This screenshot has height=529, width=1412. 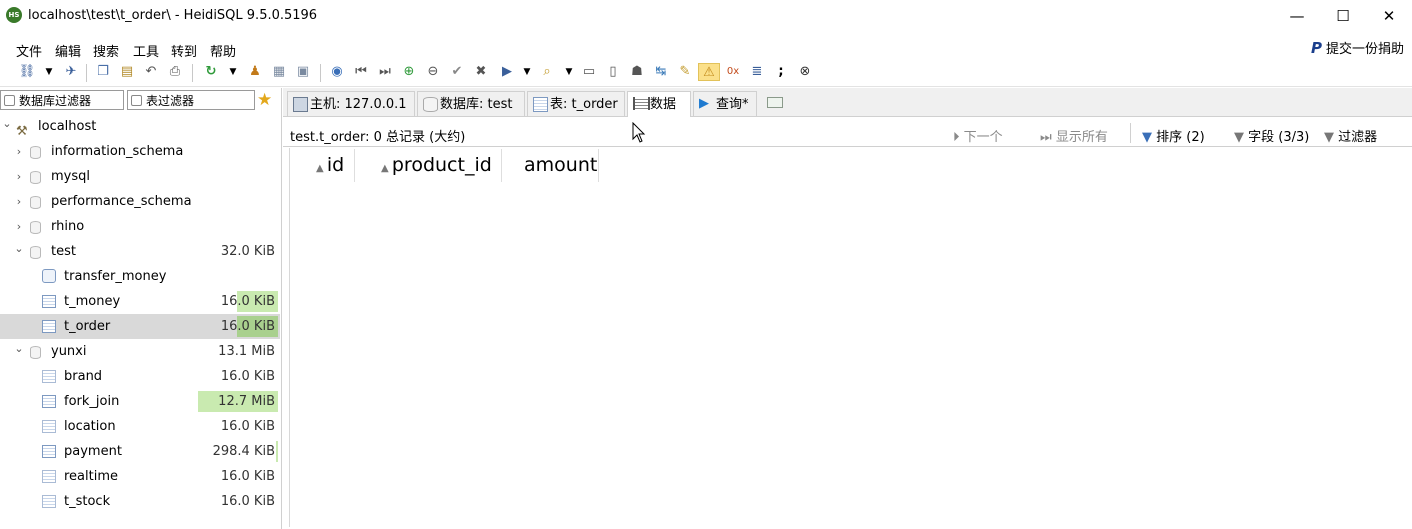 I want to click on last-record-icon: ⏭, so click(x=385, y=72).